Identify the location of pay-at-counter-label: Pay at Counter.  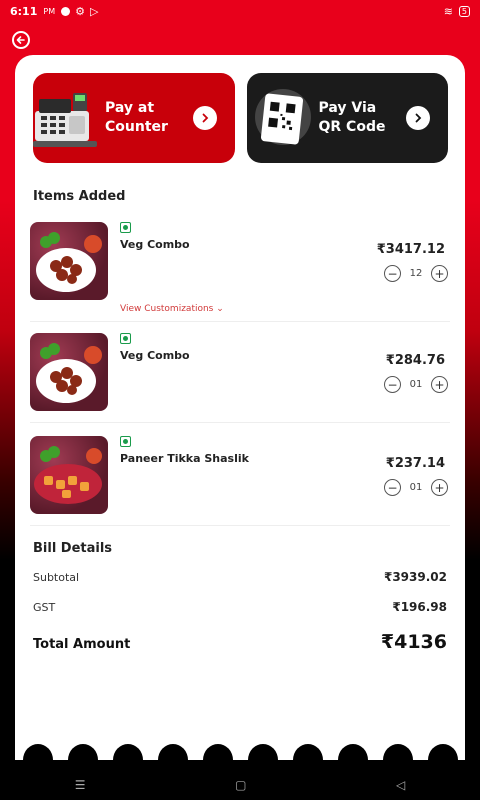
(136, 117).